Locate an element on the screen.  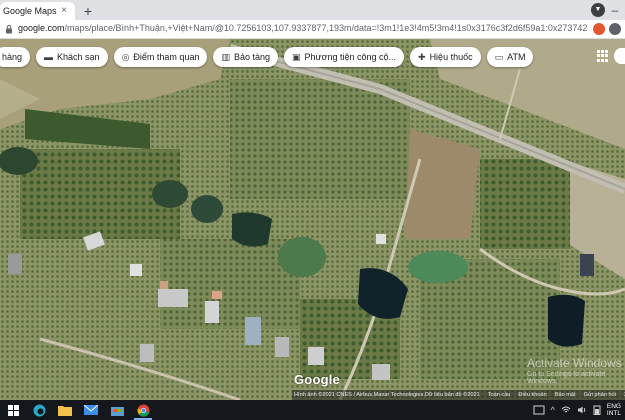
folder-icon is located at coordinates (65, 411).